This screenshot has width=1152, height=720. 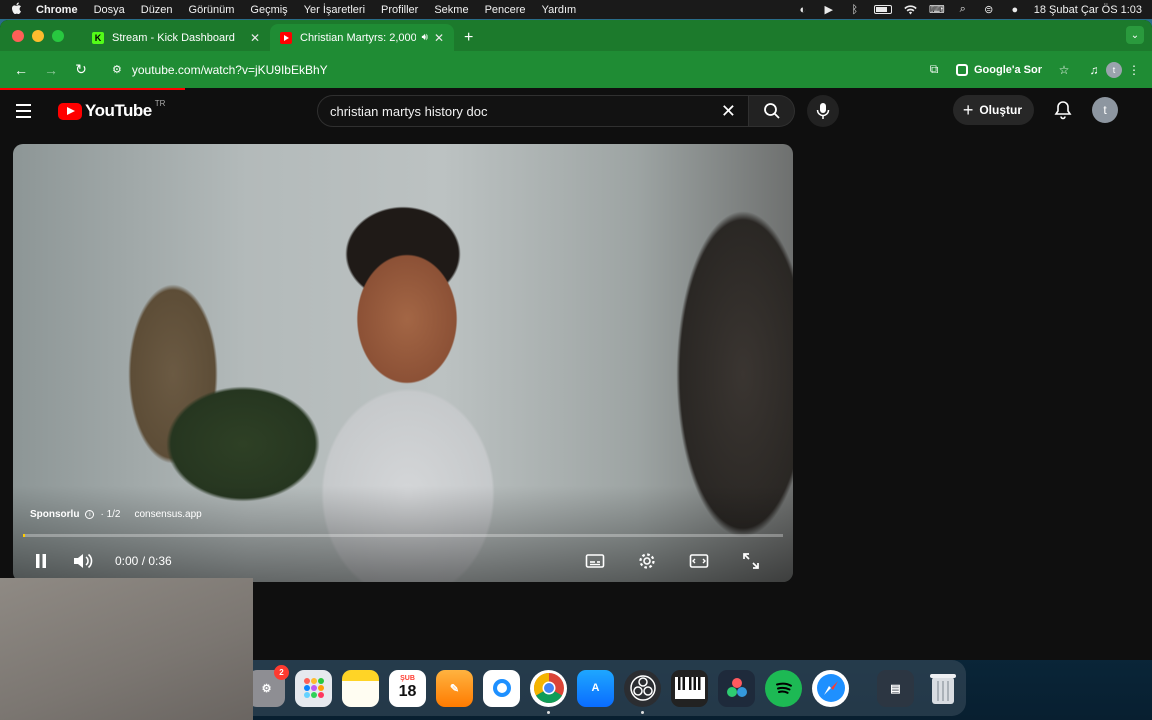 I want to click on captions-icon, so click(x=595, y=561).